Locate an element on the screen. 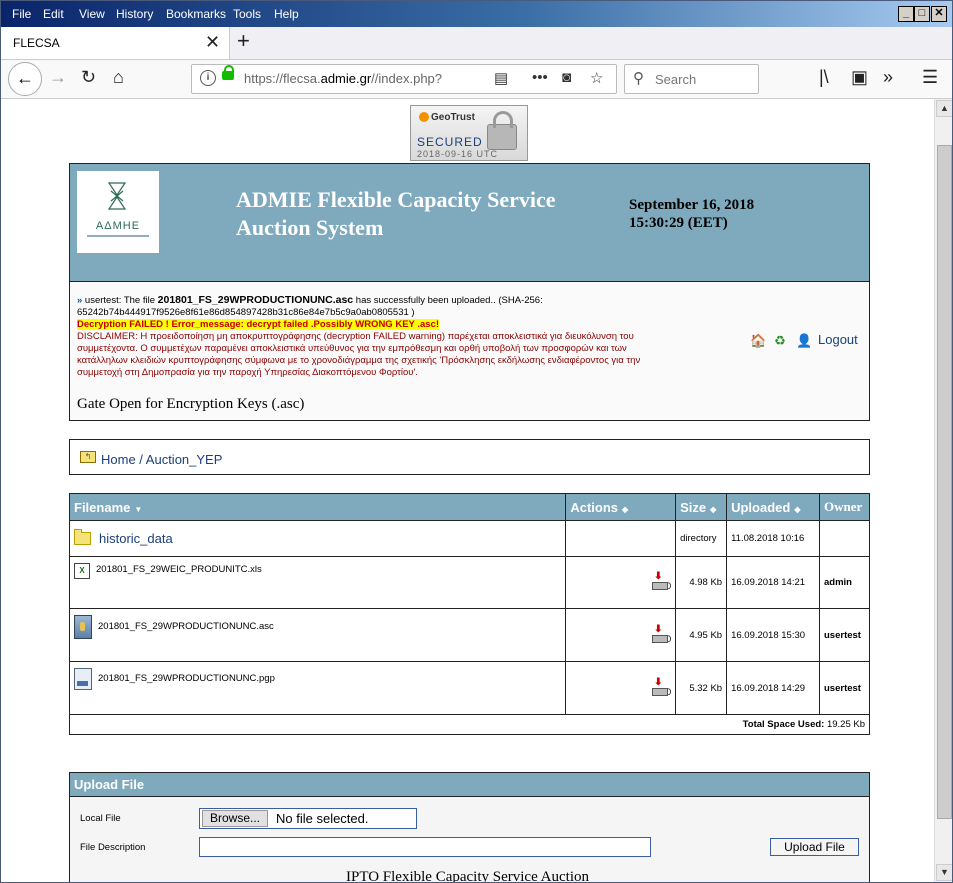 Image resolution: width=953 pixels, height=883 pixels. bookmark-star-icon: ☆ is located at coordinates (596, 78).